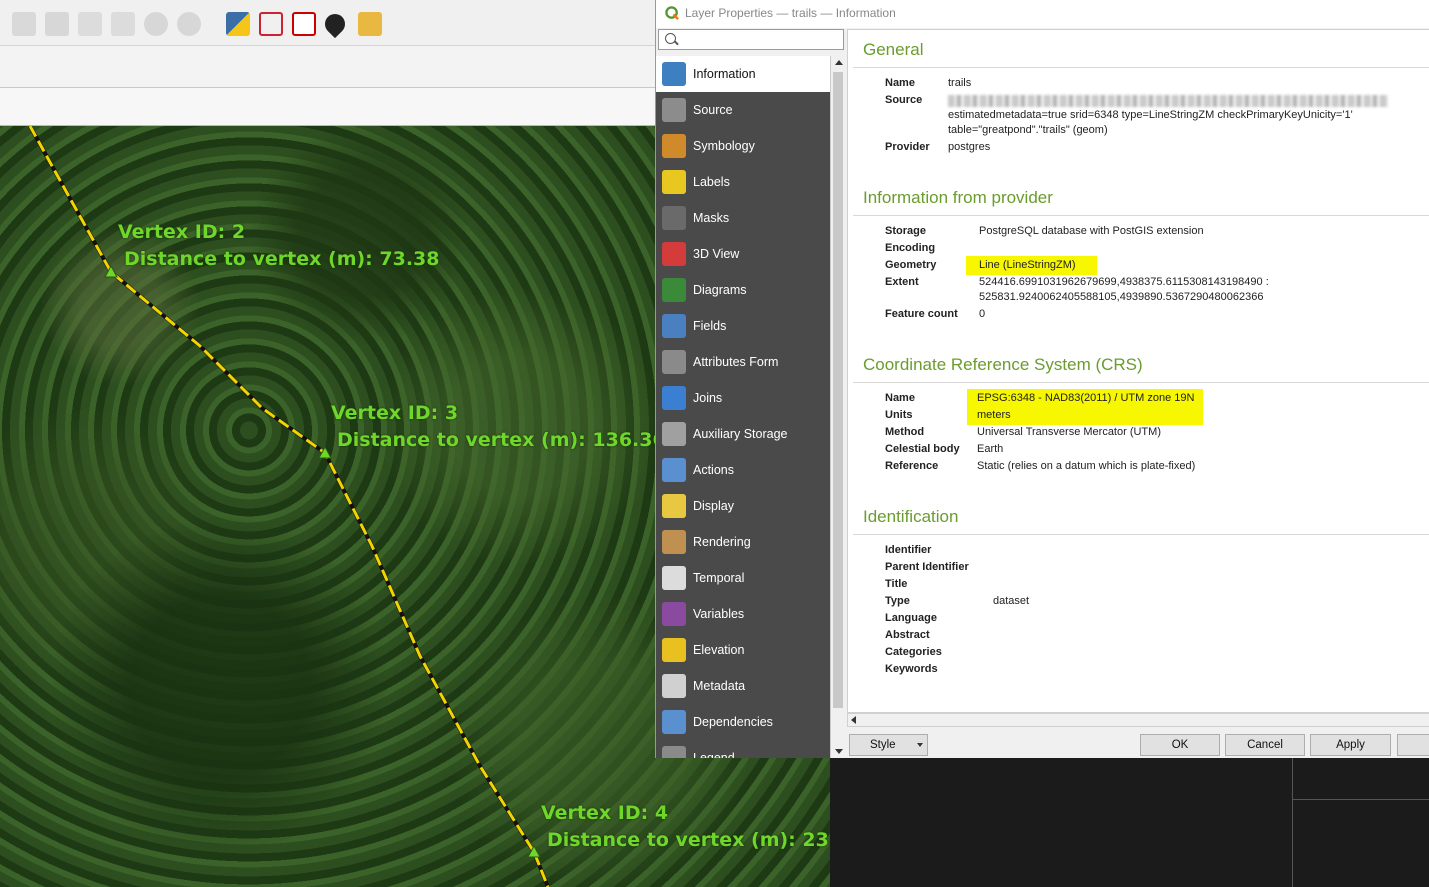 This screenshot has height=887, width=1429. What do you see at coordinates (927, 567) in the screenshot?
I see `parent-identifier-label: Parent Identifier` at bounding box center [927, 567].